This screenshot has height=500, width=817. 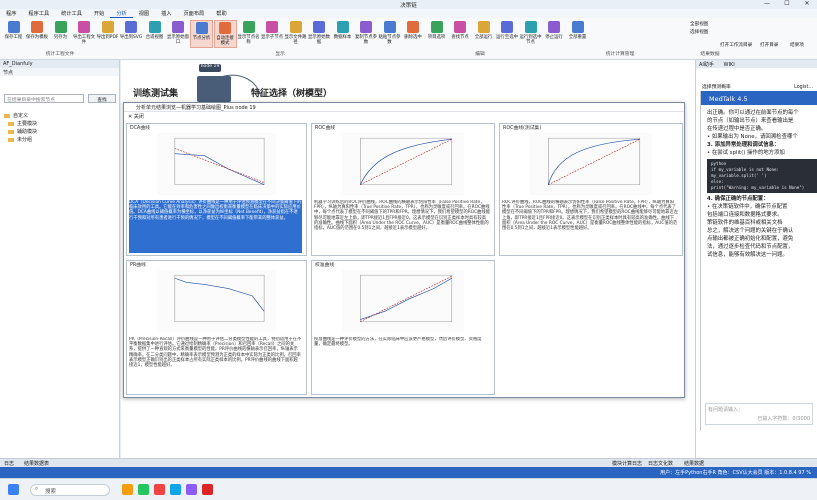 What do you see at coordinates (102, 98) in the screenshot?
I see `node-search-button: 查找` at bounding box center [102, 98].